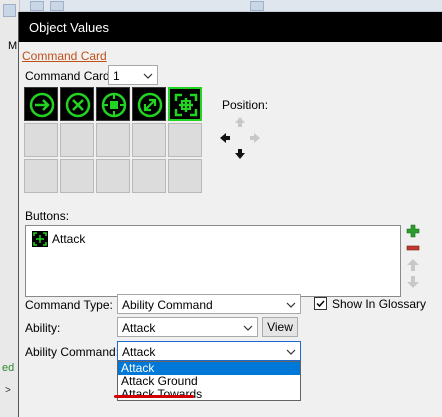  Describe the element at coordinates (167, 305) in the screenshot. I see `command-type-value: Ability Command` at that location.